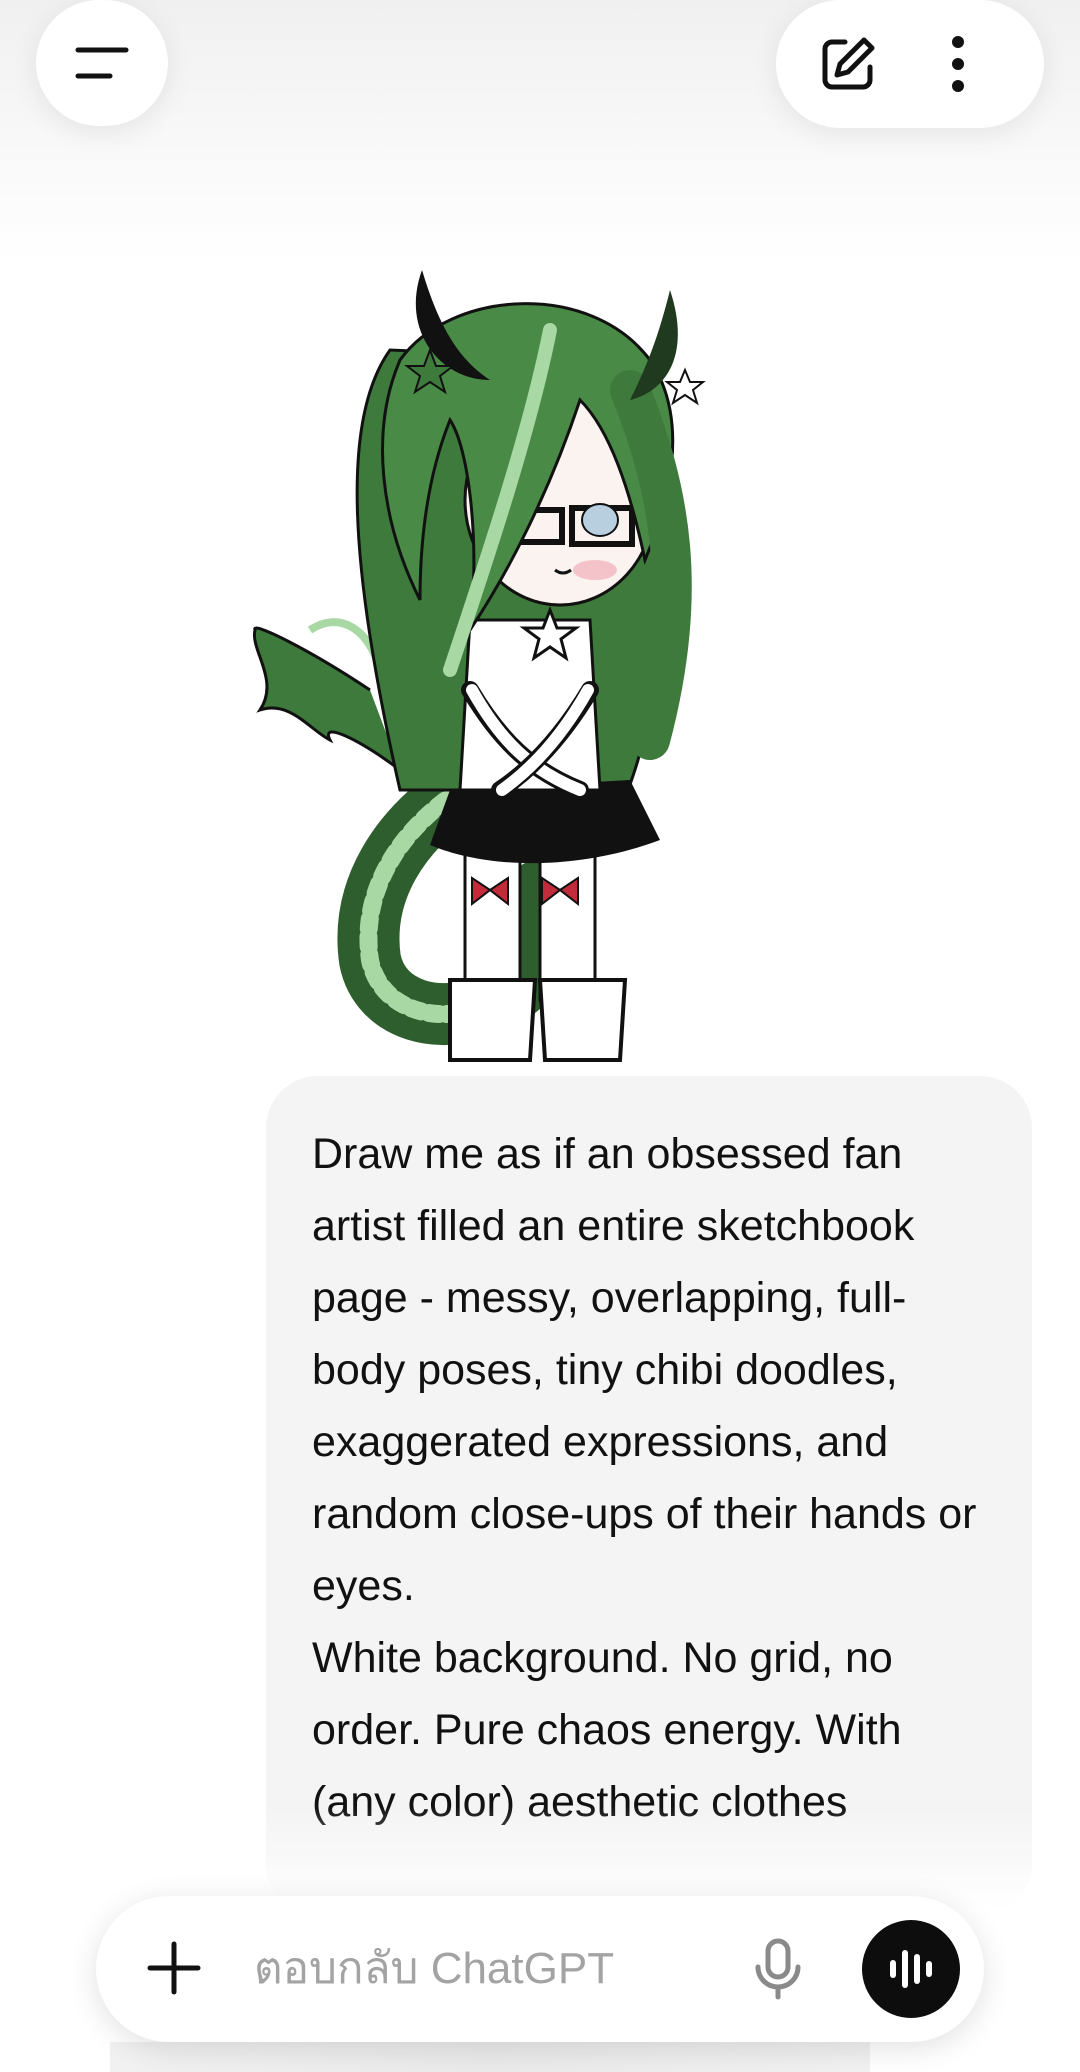 Image resolution: width=1080 pixels, height=2072 pixels. I want to click on menu-button, so click(102, 63).